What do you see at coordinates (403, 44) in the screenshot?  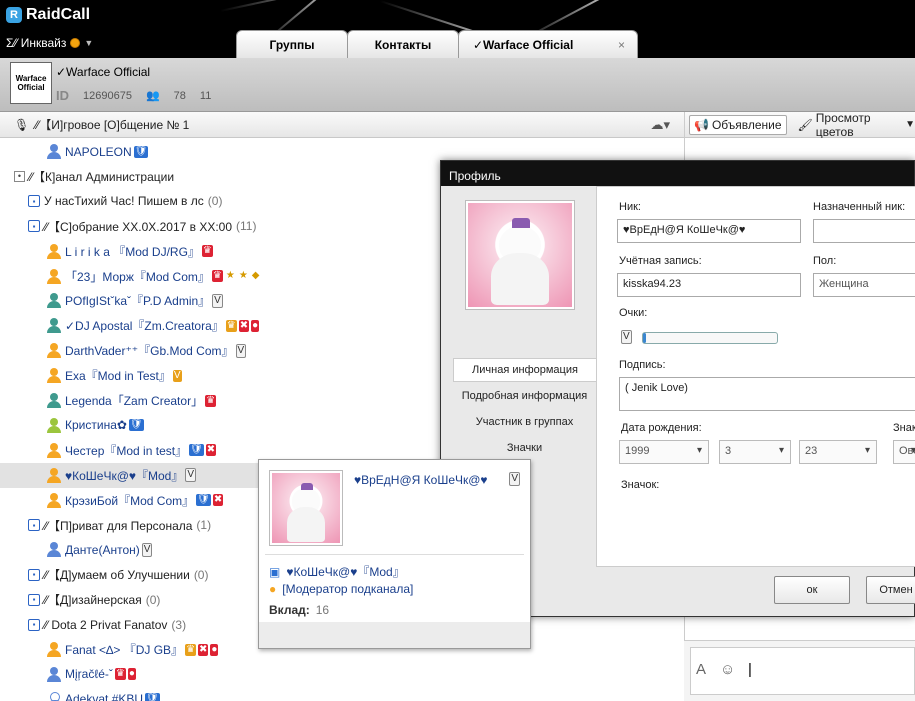 I see `tab-contacts: Контакты` at bounding box center [403, 44].